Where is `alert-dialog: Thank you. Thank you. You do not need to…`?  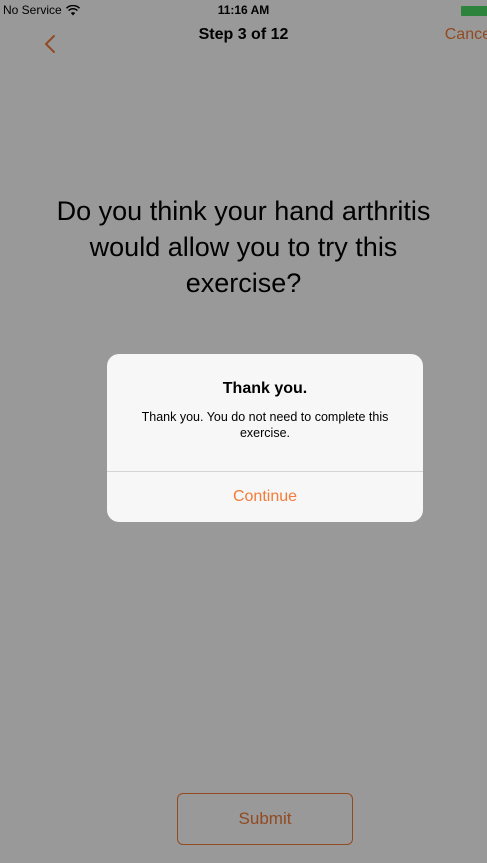
alert-dialog: Thank you. Thank you. You do not need to… is located at coordinates (265, 438).